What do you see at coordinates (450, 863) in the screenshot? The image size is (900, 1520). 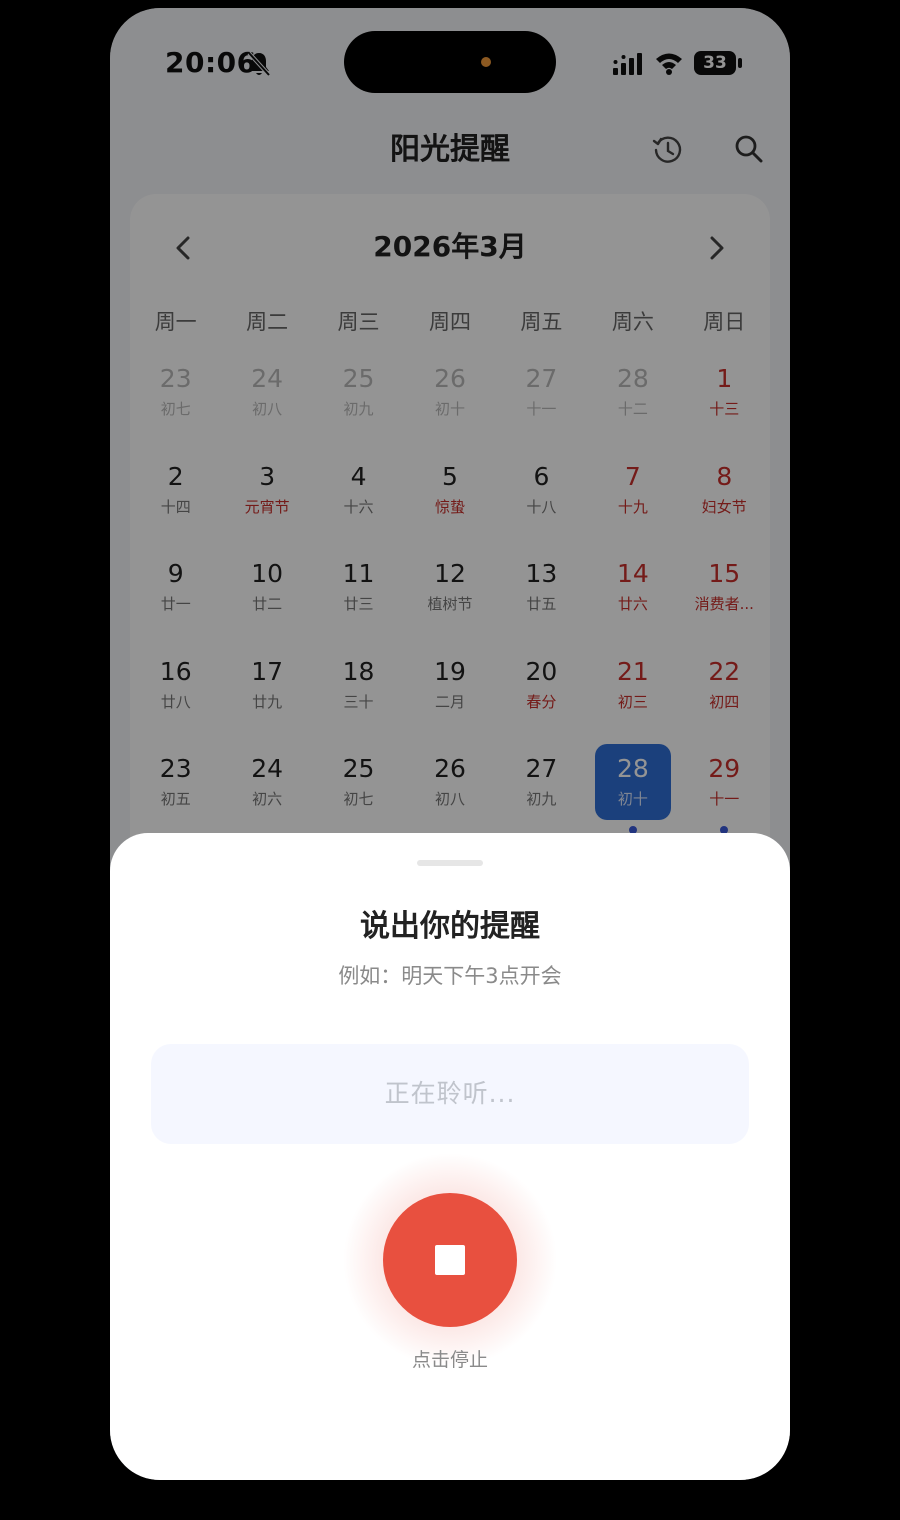 I see `sheet-grabber` at bounding box center [450, 863].